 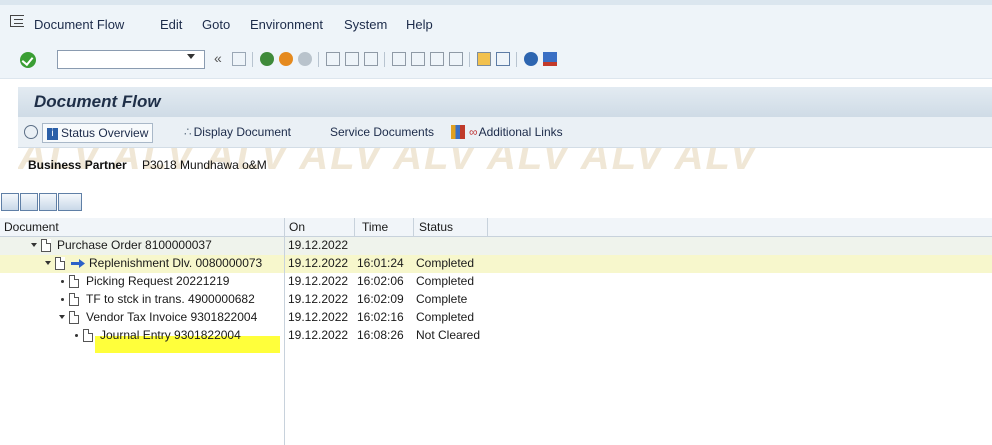 What do you see at coordinates (516, 132) in the screenshot?
I see `additional-links-button: ∞Additional Links` at bounding box center [516, 132].